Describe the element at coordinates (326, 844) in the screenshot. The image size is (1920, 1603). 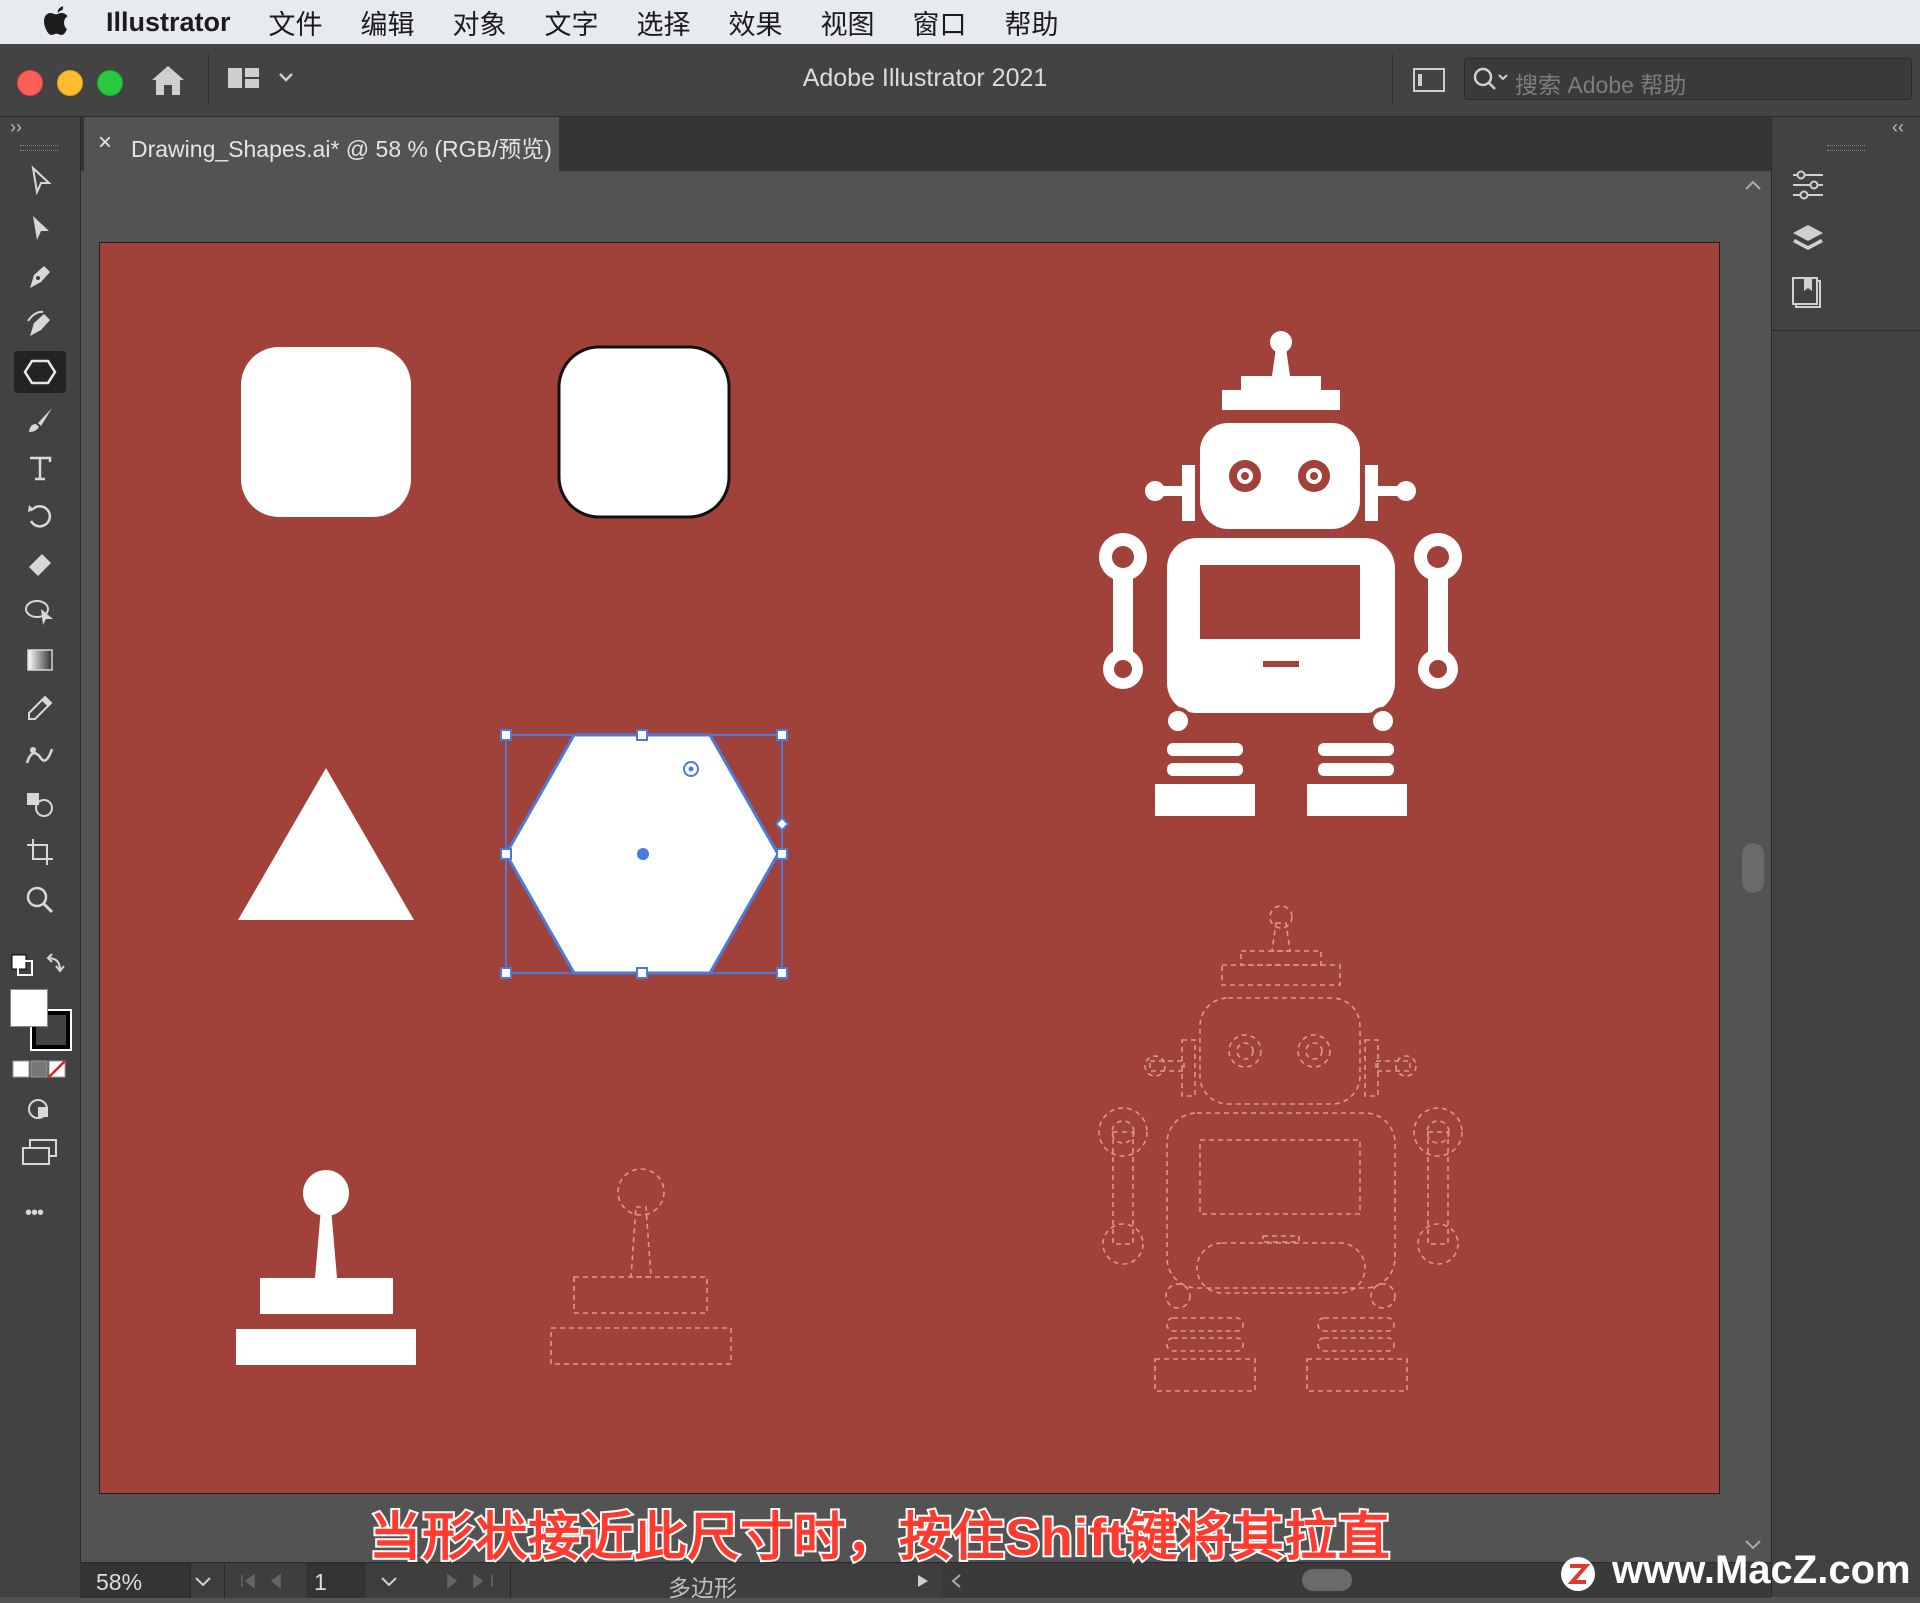
I see `triangle` at that location.